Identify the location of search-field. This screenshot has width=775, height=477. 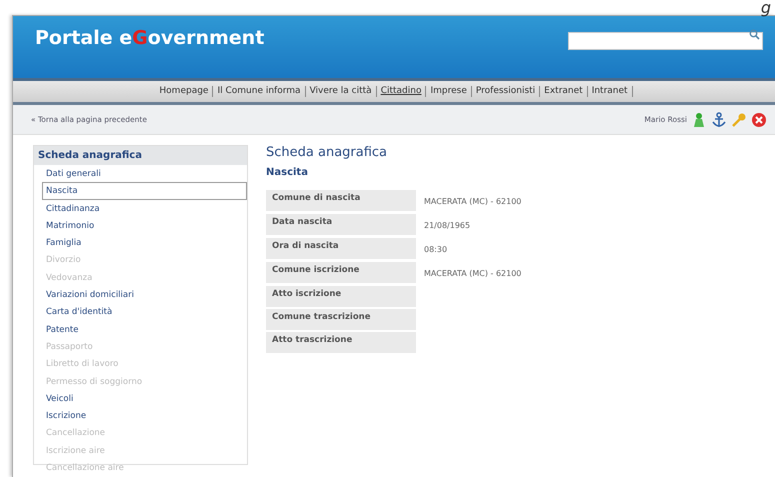
(665, 41).